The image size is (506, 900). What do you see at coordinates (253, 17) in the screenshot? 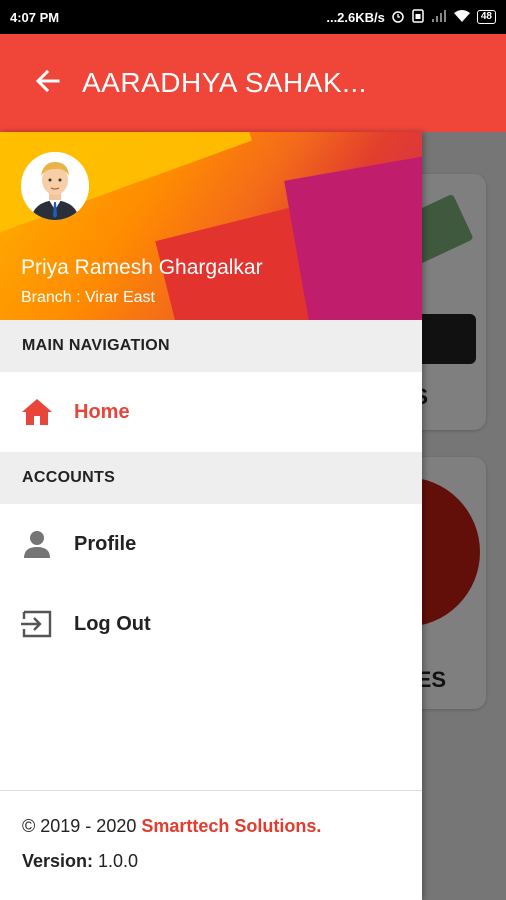
I see `status-bar: 4:07 PM ...2.6KB/s 48` at bounding box center [253, 17].